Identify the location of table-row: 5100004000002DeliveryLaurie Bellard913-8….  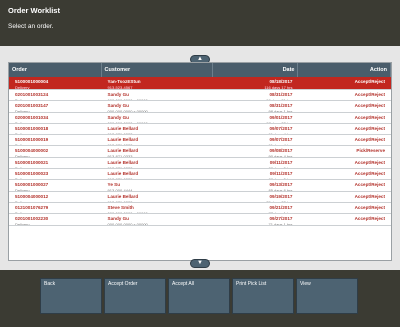
(200, 152).